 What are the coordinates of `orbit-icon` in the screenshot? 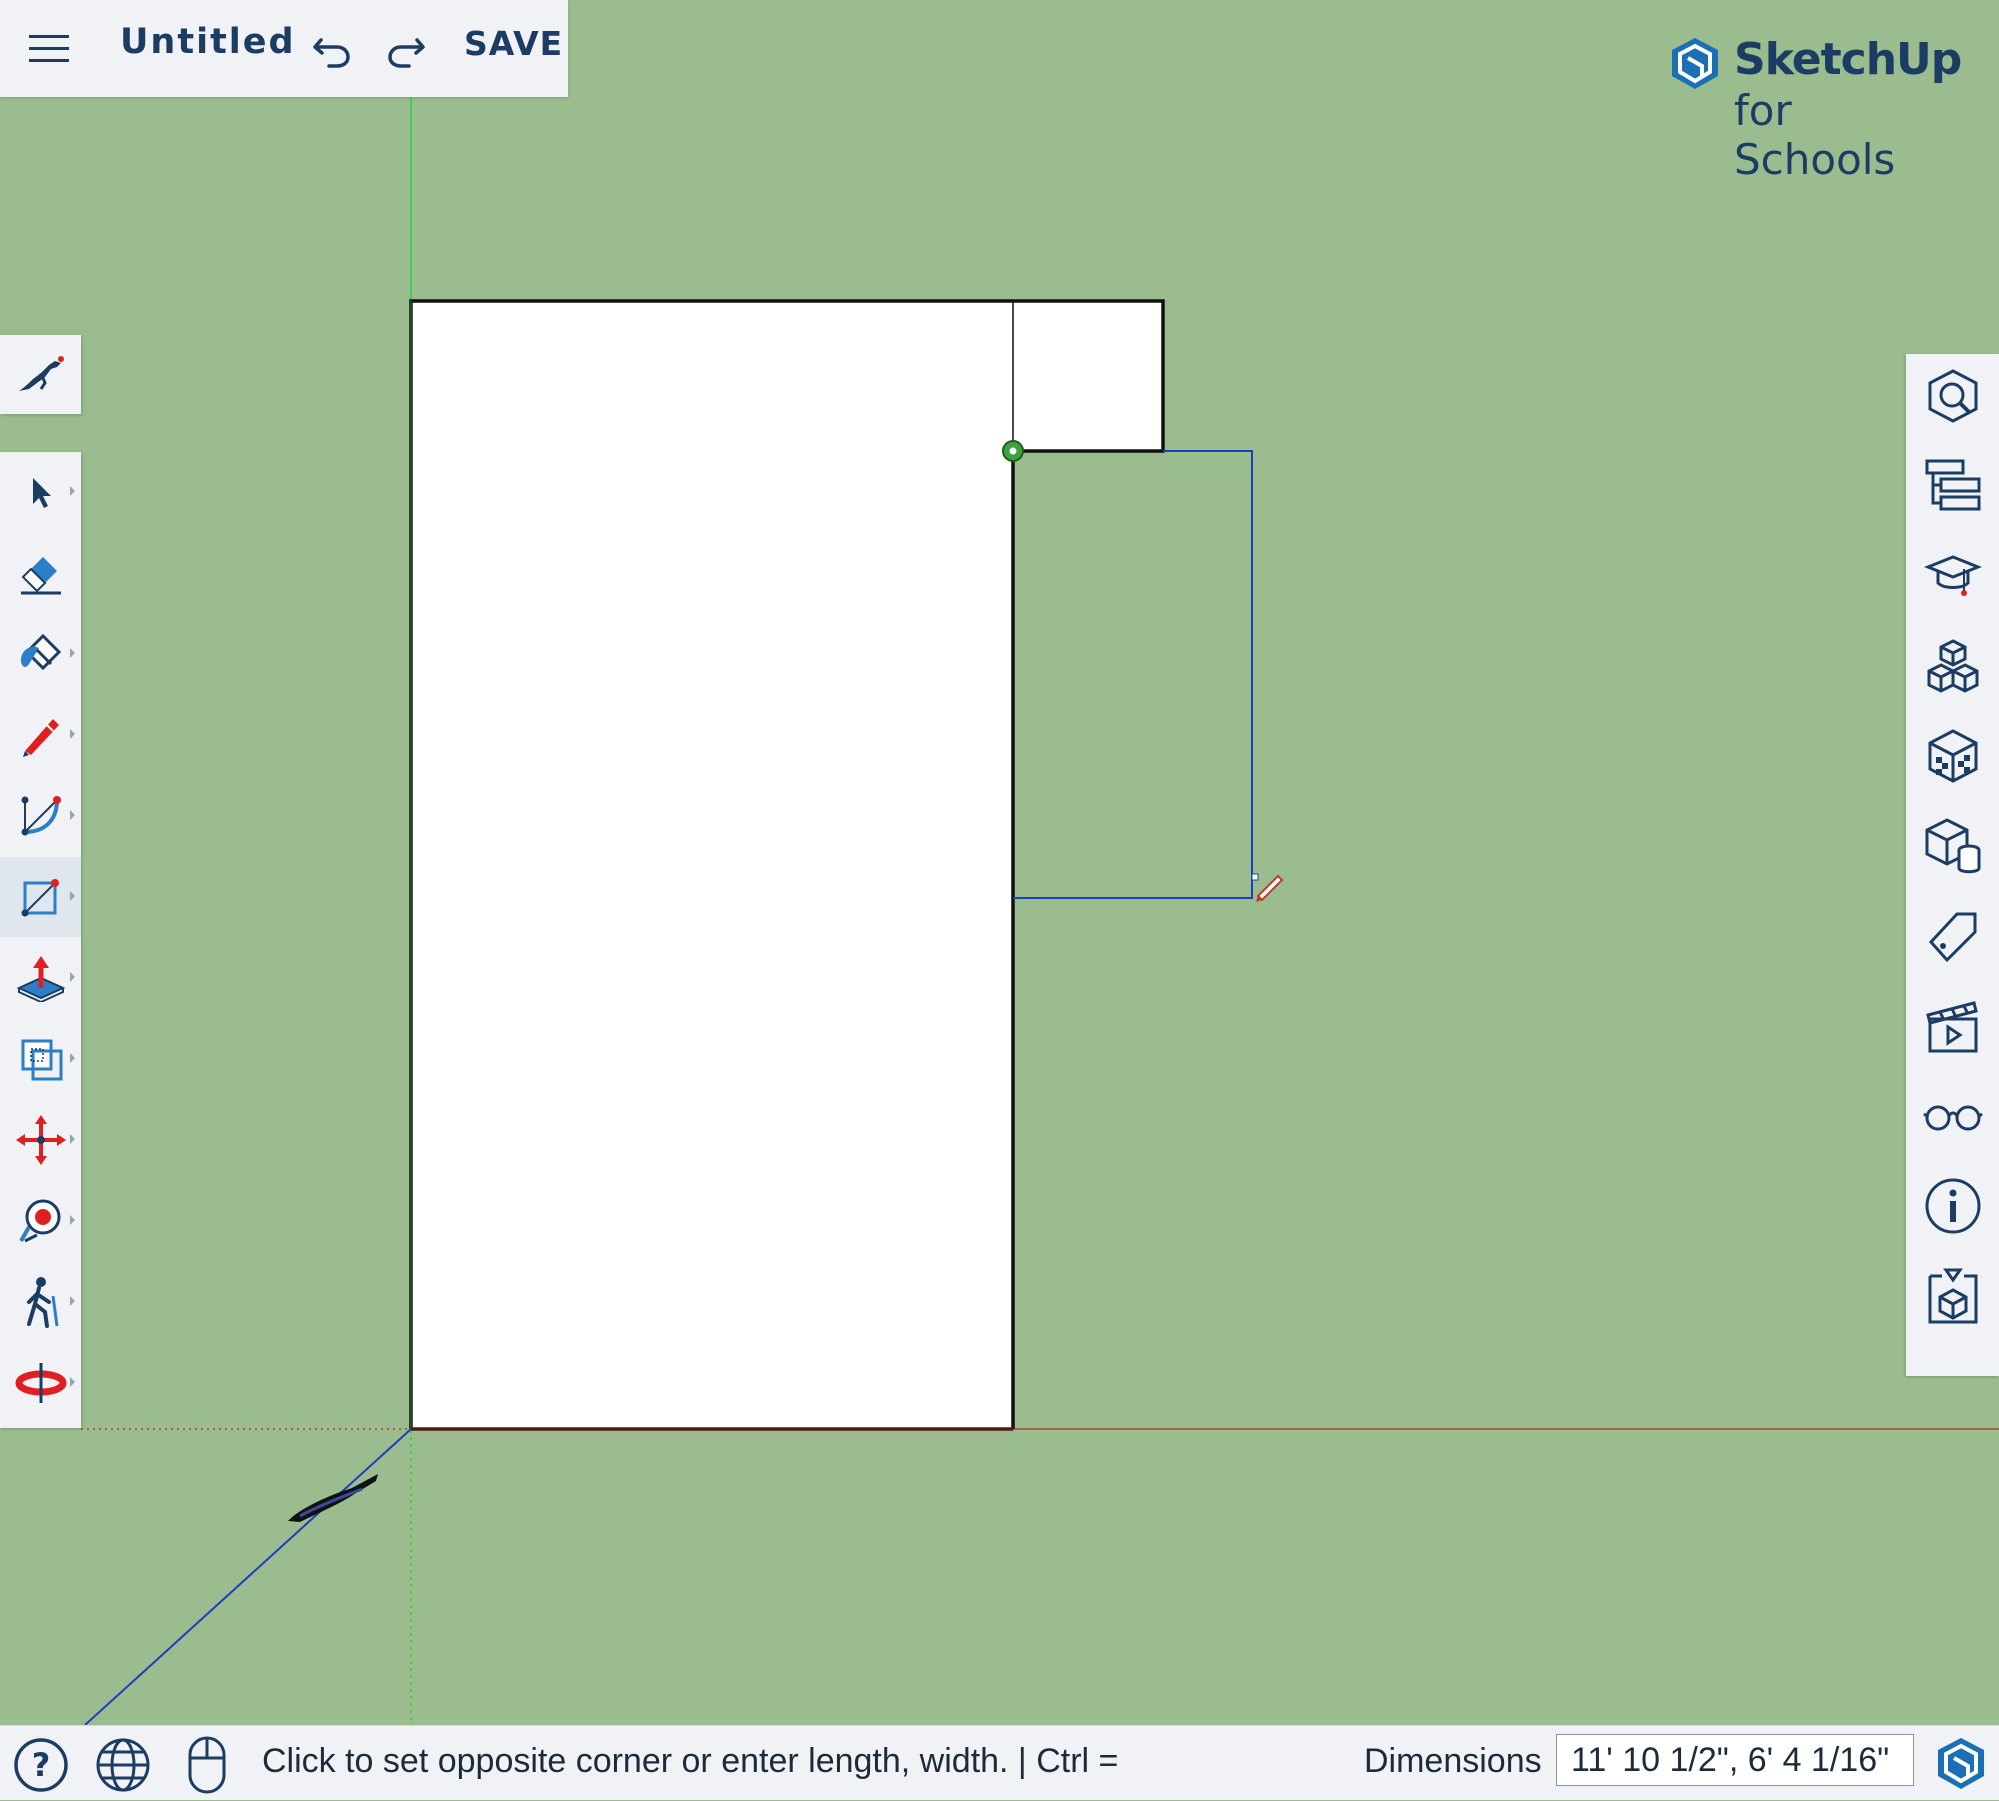 It's located at (40, 1383).